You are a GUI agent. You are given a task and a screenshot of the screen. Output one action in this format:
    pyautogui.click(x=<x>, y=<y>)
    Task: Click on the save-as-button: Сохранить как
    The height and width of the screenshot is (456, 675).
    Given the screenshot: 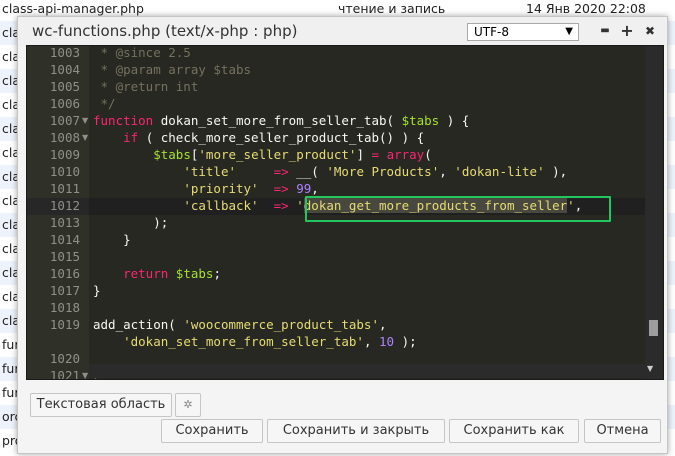 What is the action you would take?
    pyautogui.click(x=514, y=431)
    